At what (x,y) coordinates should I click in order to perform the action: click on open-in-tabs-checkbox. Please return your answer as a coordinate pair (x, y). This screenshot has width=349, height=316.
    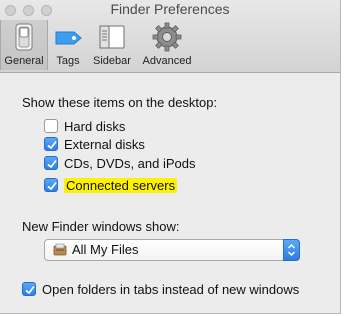
    Looking at the image, I should click on (29, 289).